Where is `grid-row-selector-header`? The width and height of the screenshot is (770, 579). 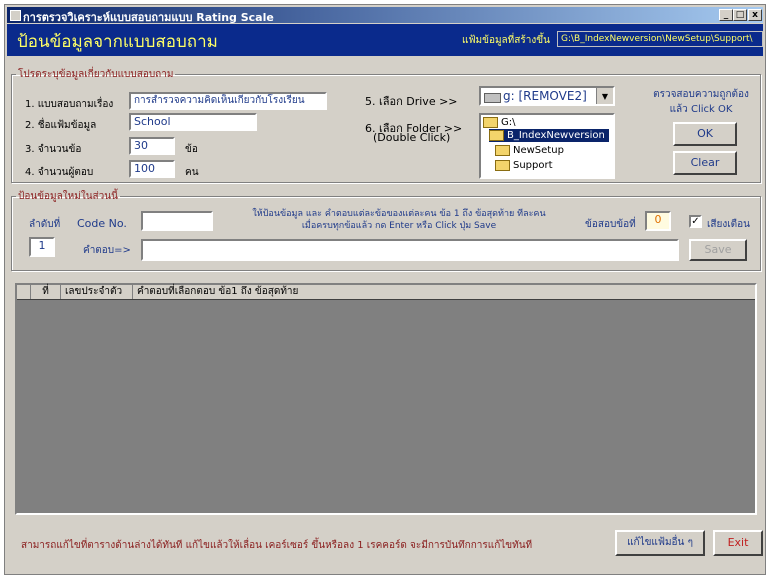 grid-row-selector-header is located at coordinates (24, 292).